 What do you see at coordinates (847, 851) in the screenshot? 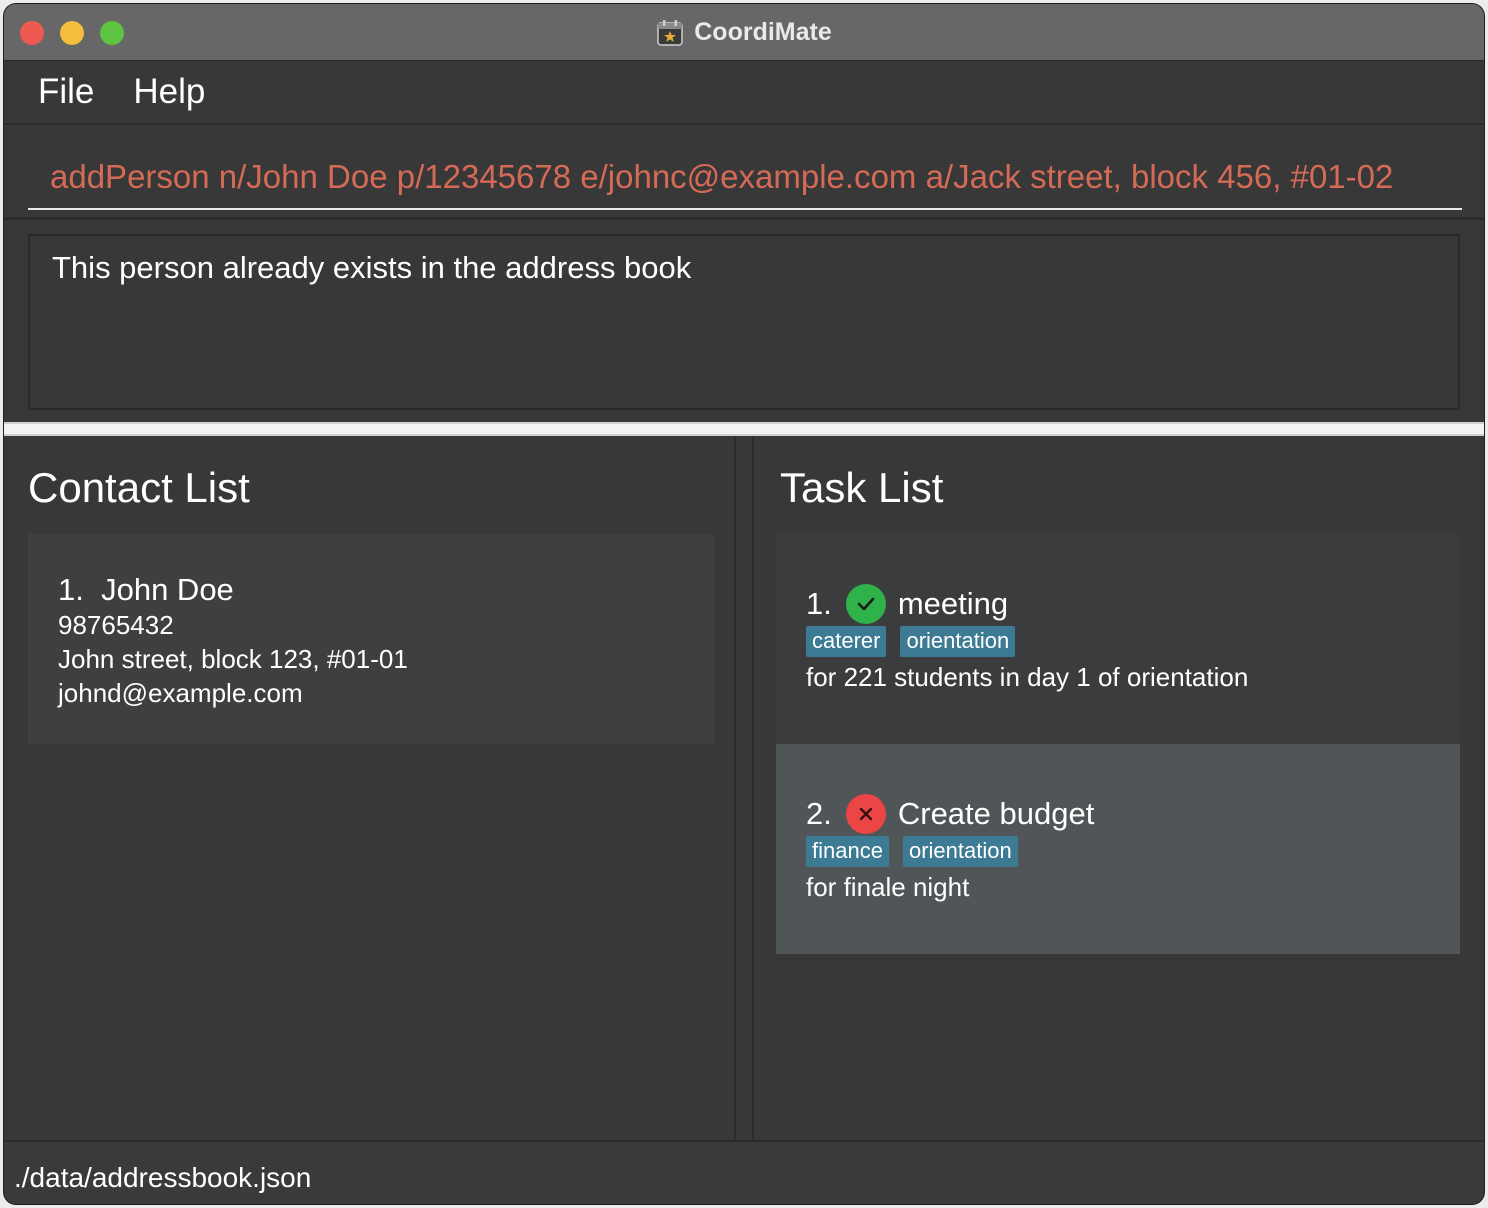
I see `task-tag: finance` at bounding box center [847, 851].